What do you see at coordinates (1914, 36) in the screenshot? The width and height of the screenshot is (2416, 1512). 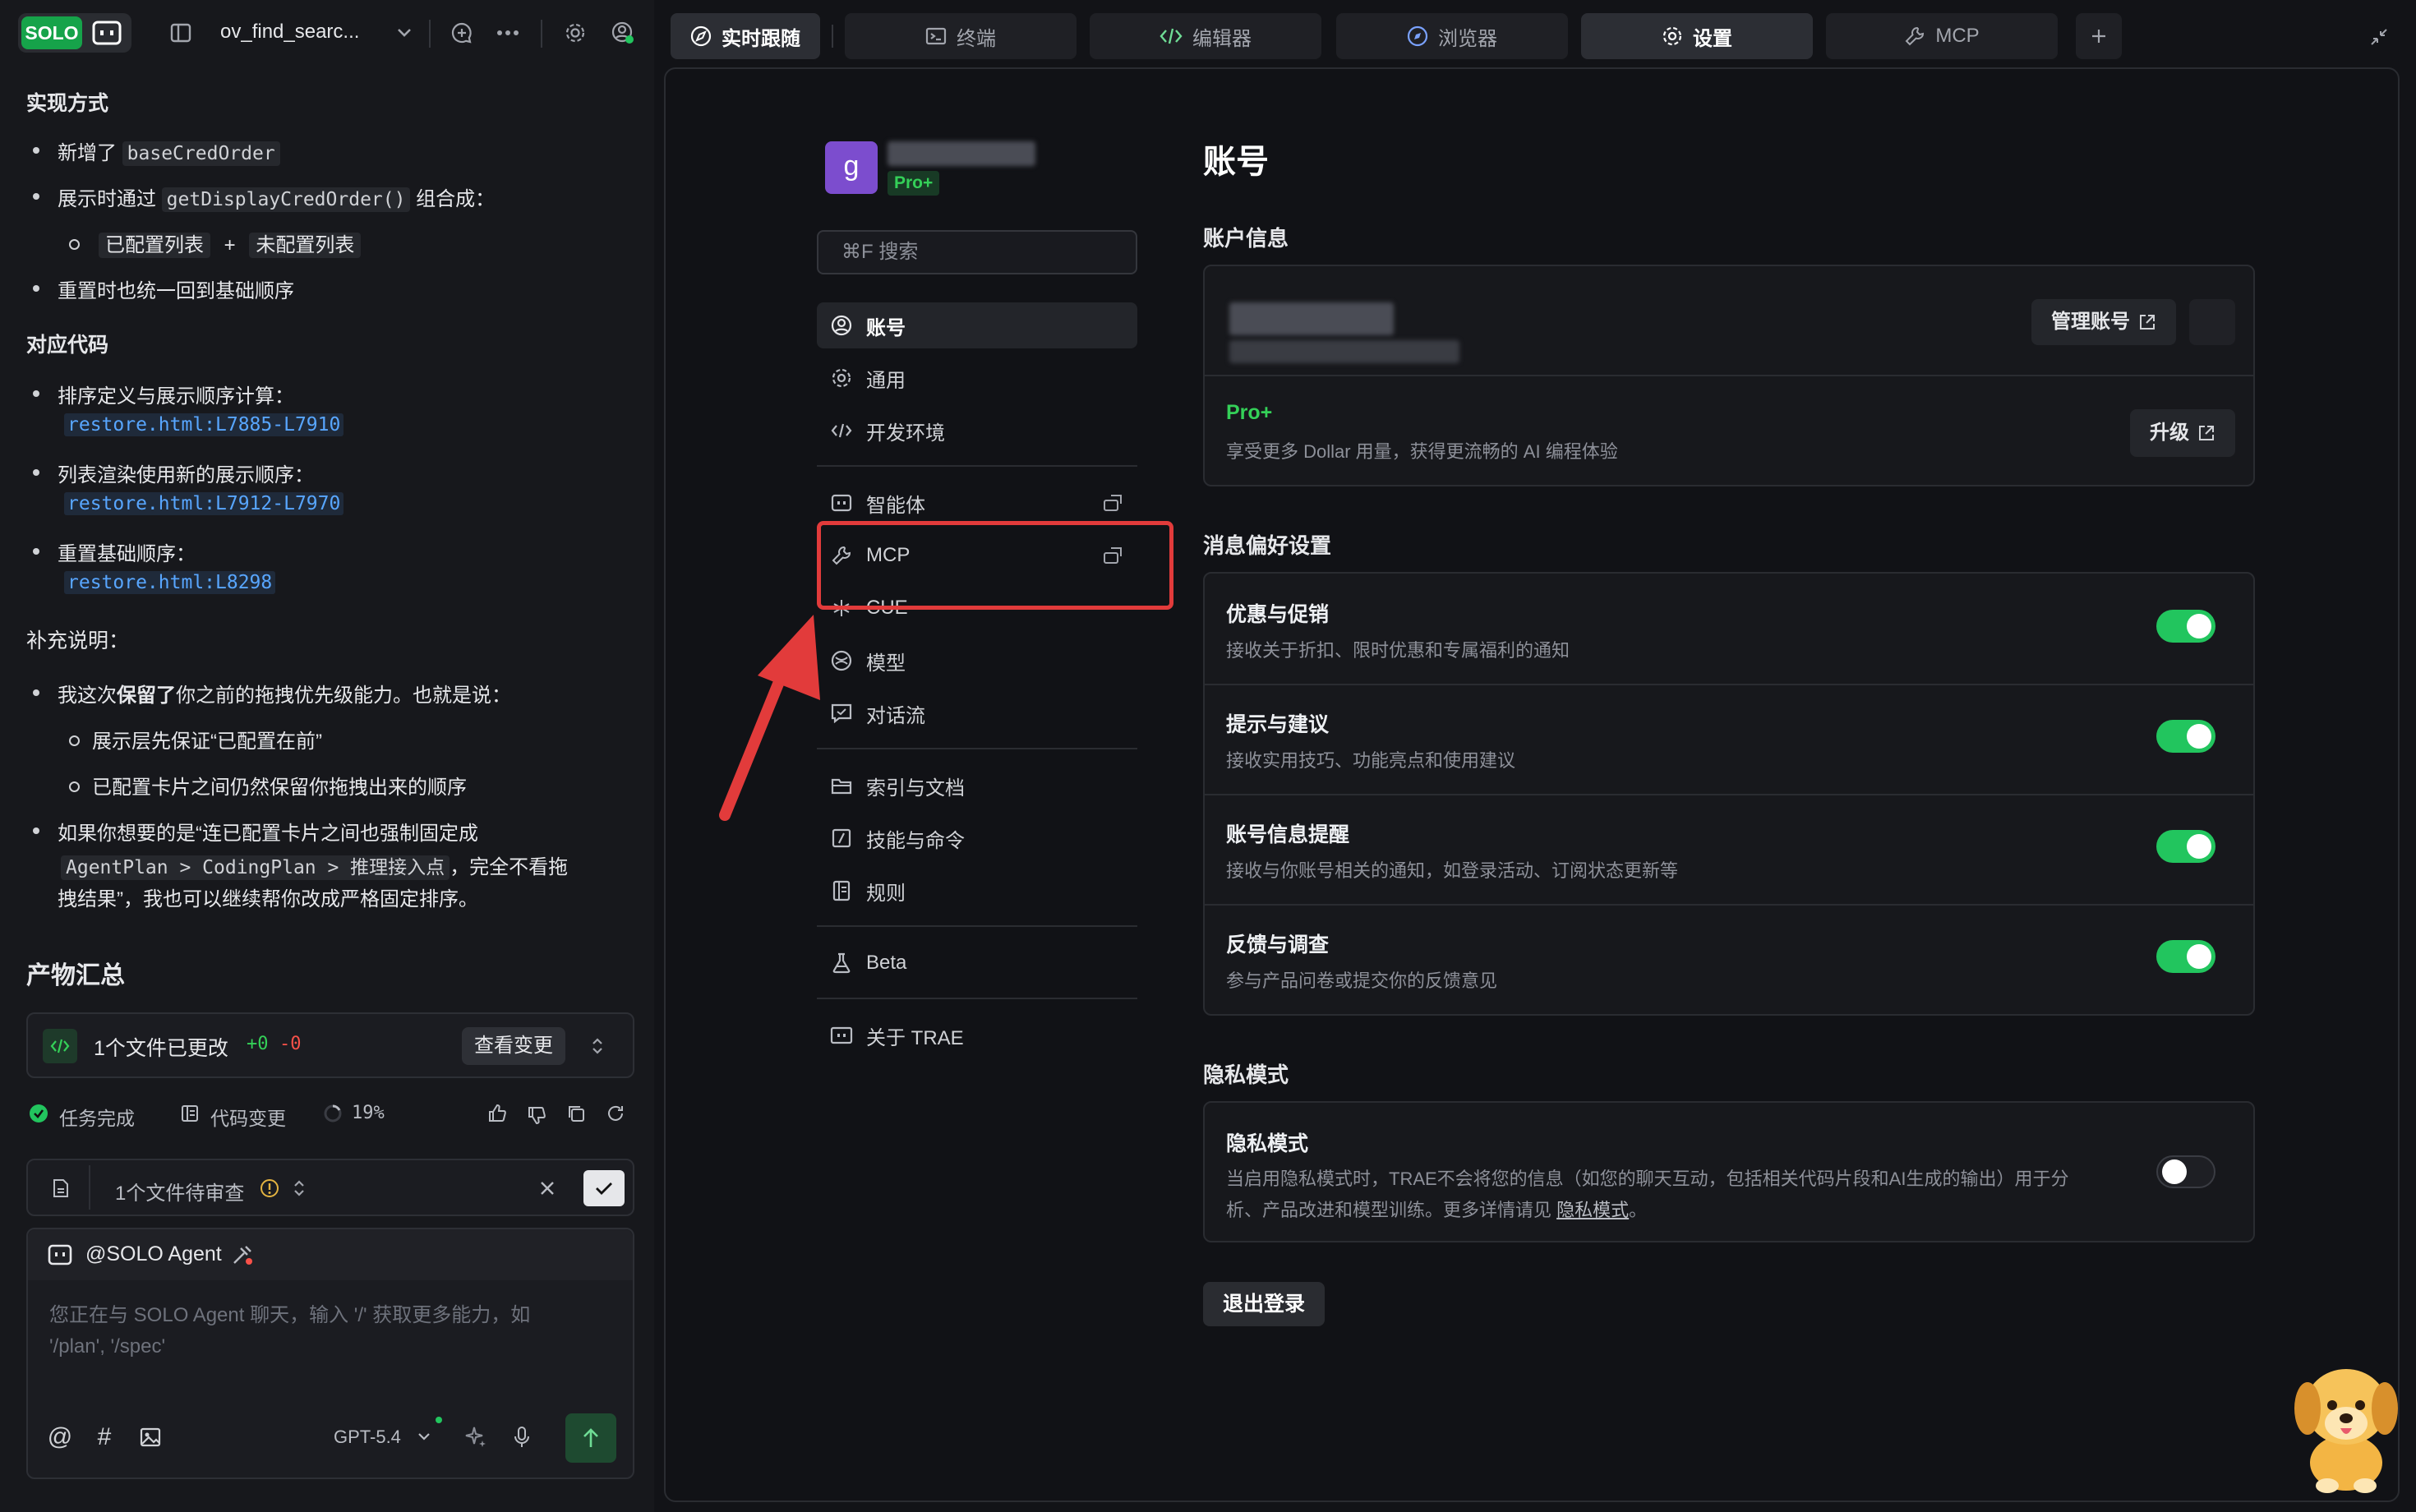 I see `wrench-icon` at bounding box center [1914, 36].